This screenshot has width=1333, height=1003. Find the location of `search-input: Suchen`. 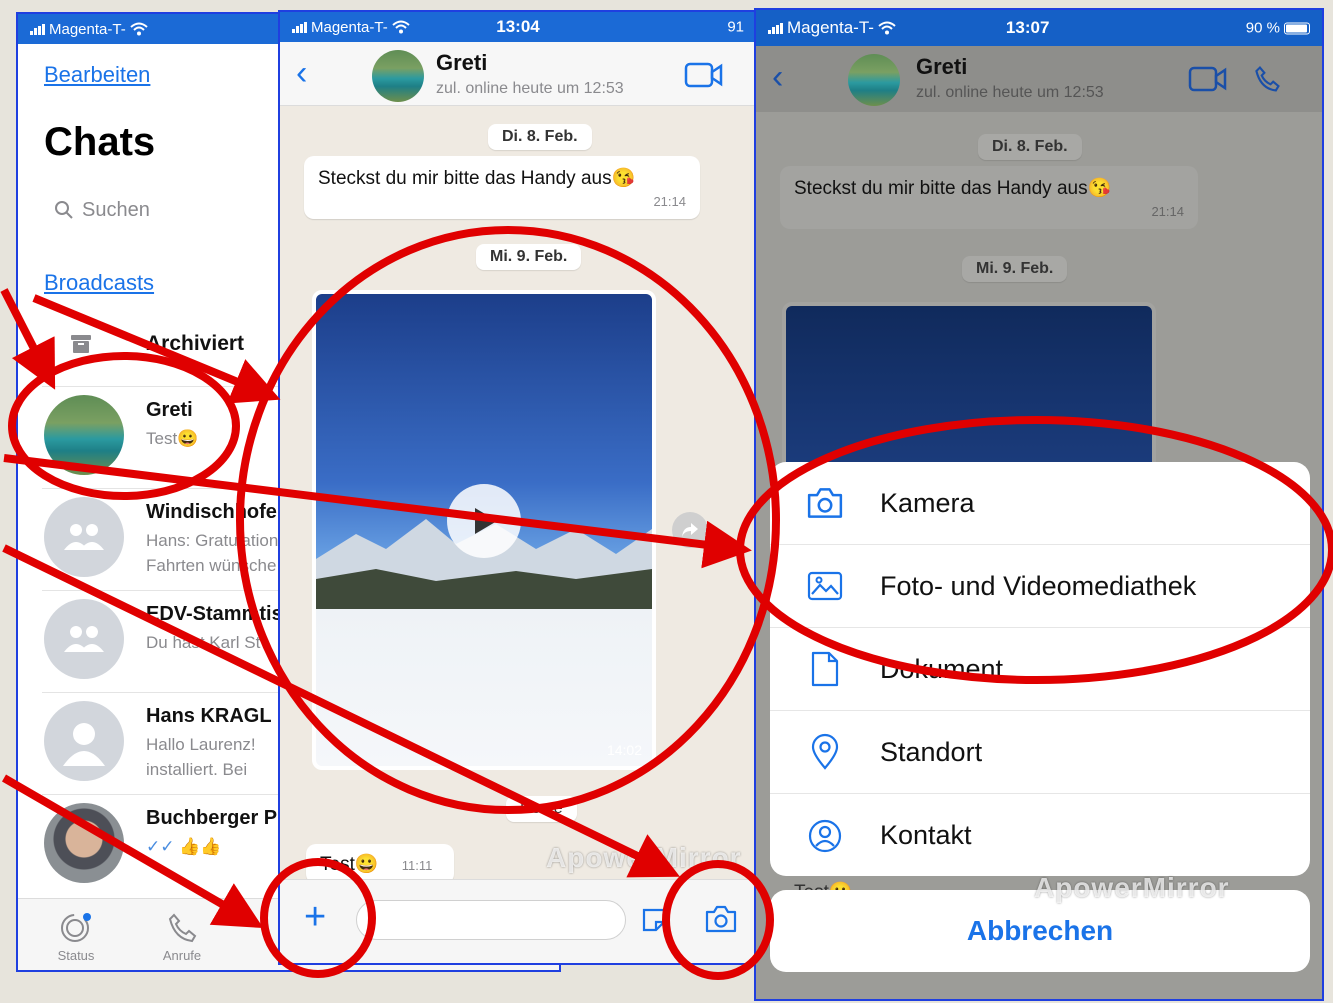

search-input: Suchen is located at coordinates (164, 210).